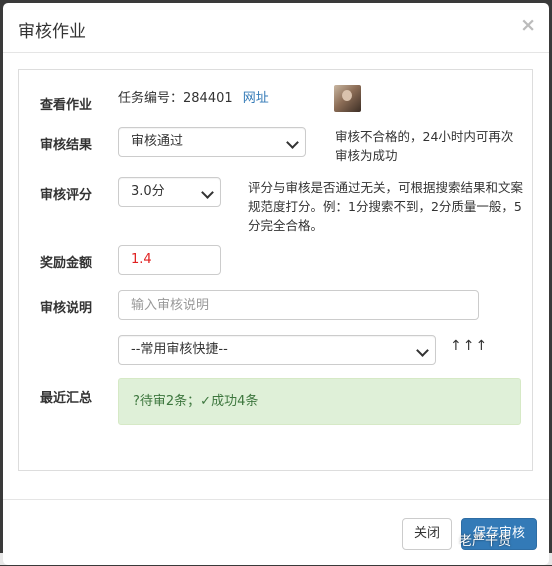 Image resolution: width=552 pixels, height=566 pixels. Describe the element at coordinates (277, 350) in the screenshot. I see `quick-review-select: --常用审核快捷--` at that location.